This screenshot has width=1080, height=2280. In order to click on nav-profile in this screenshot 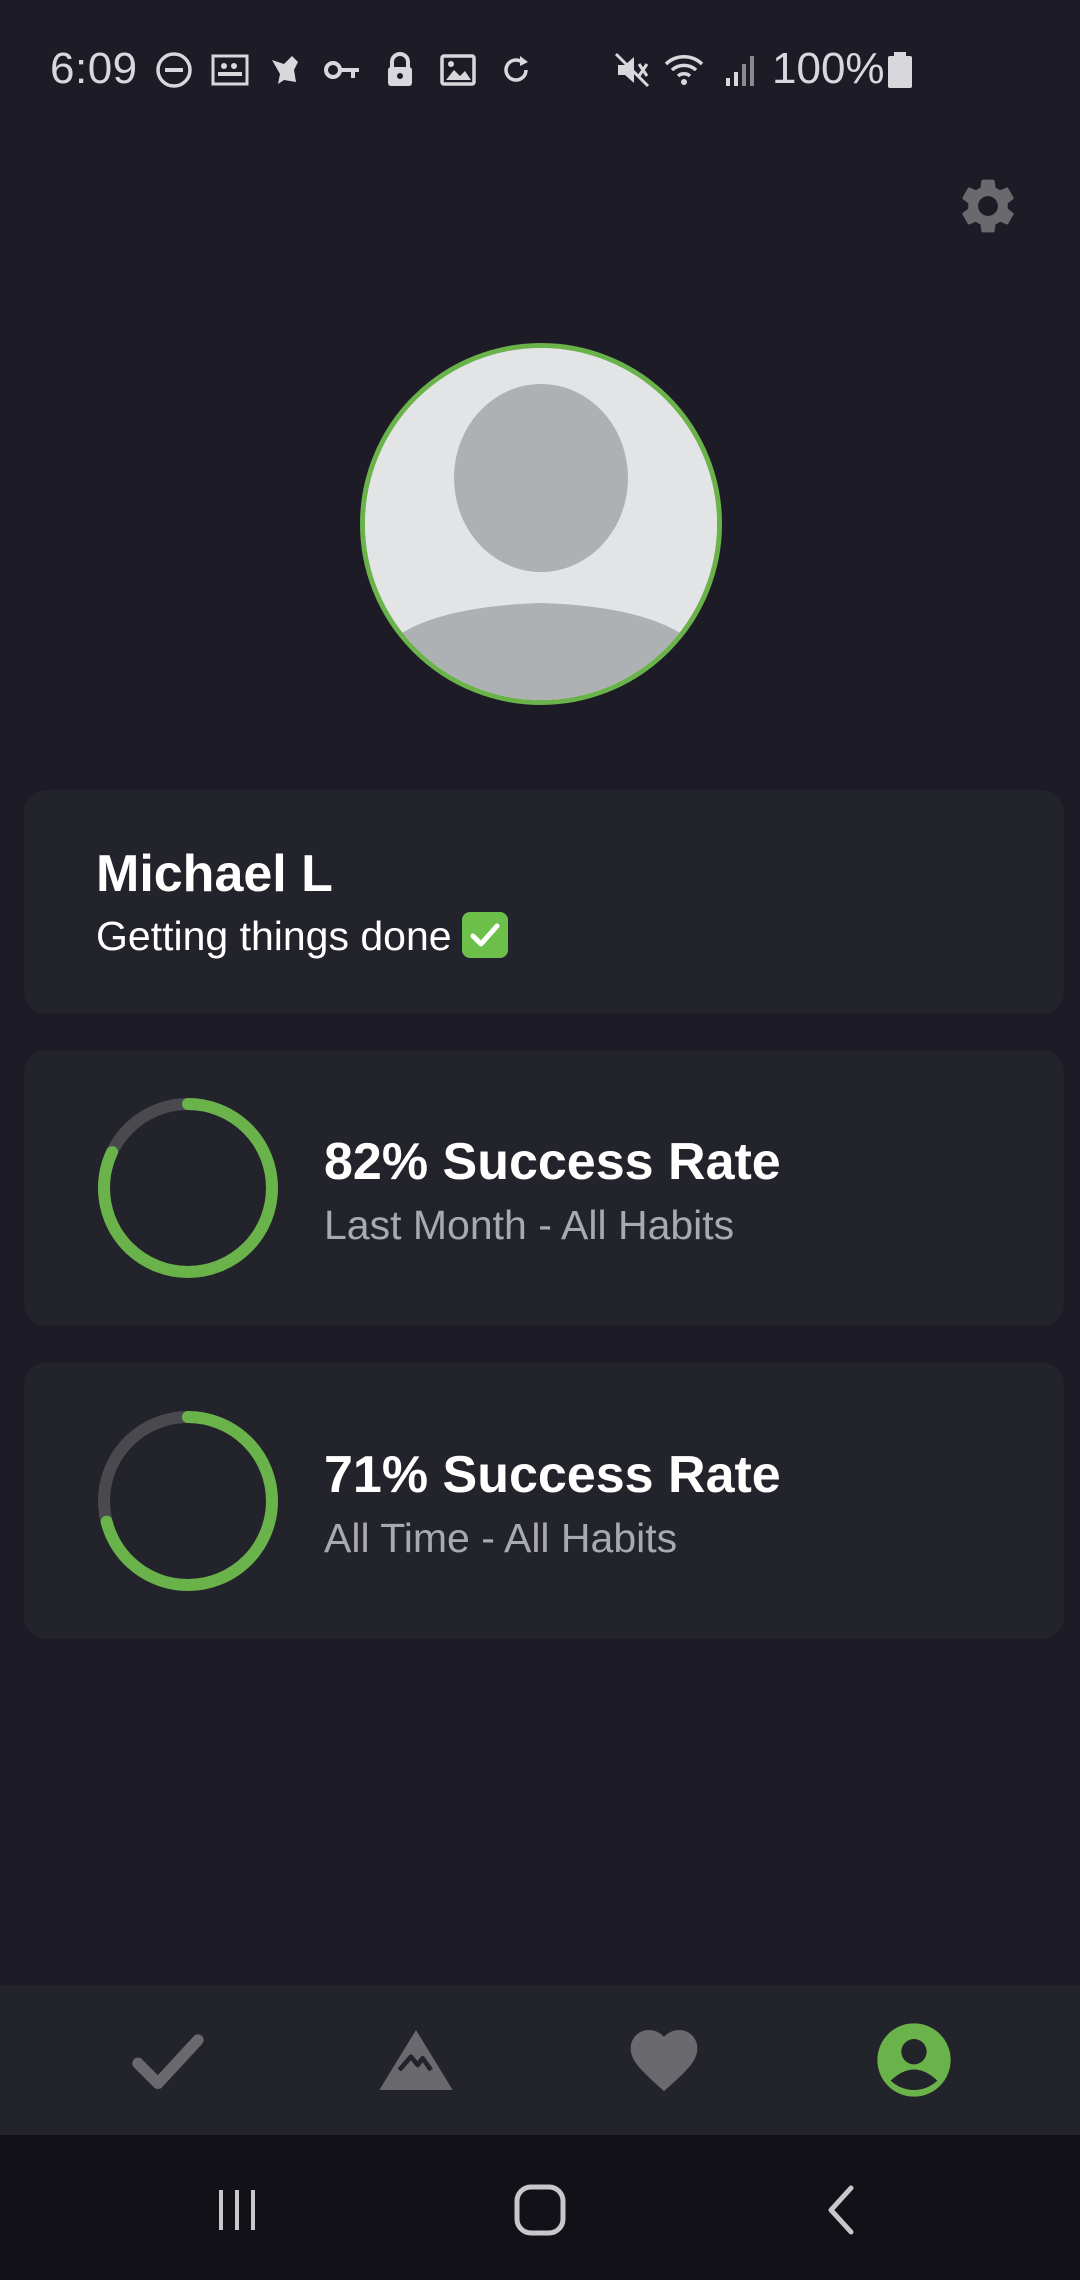, I will do `click(914, 2060)`.